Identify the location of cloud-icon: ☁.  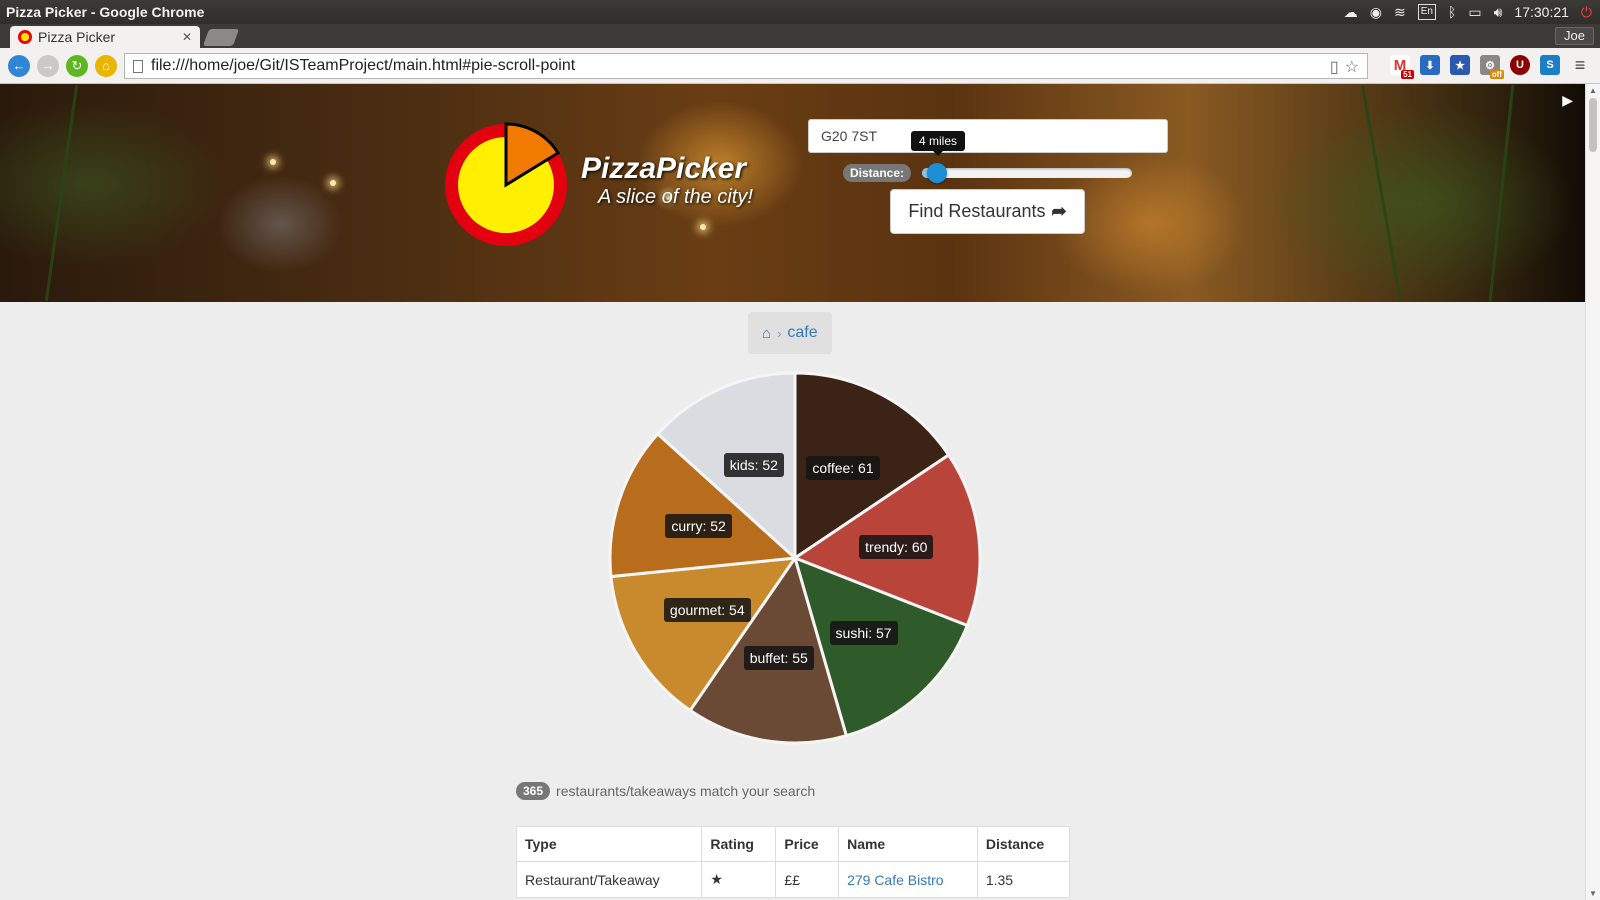
(1351, 12).